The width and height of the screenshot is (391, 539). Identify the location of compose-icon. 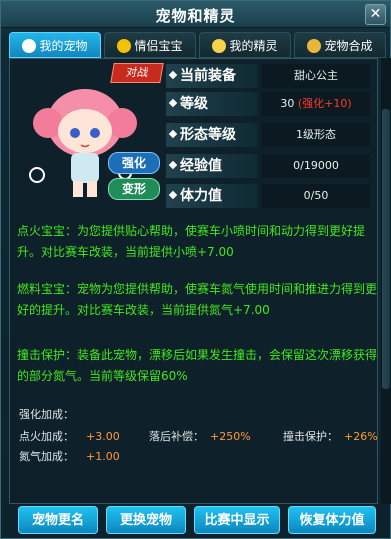
(314, 46).